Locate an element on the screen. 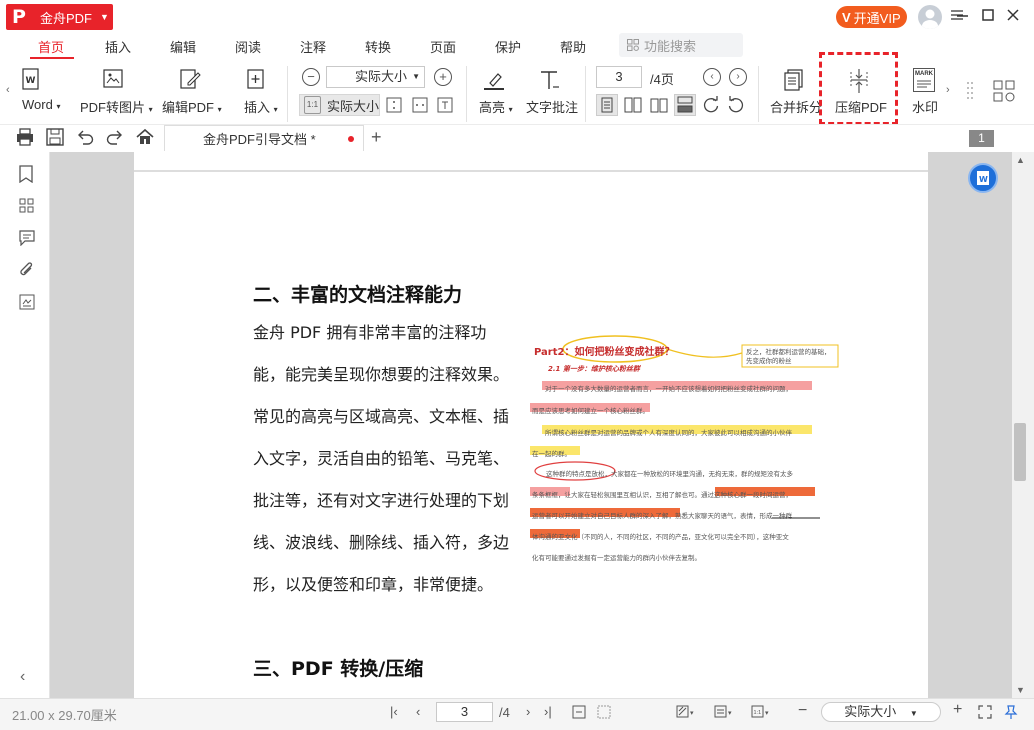 This screenshot has height=730, width=1034. home-icon is located at coordinates (145, 138).